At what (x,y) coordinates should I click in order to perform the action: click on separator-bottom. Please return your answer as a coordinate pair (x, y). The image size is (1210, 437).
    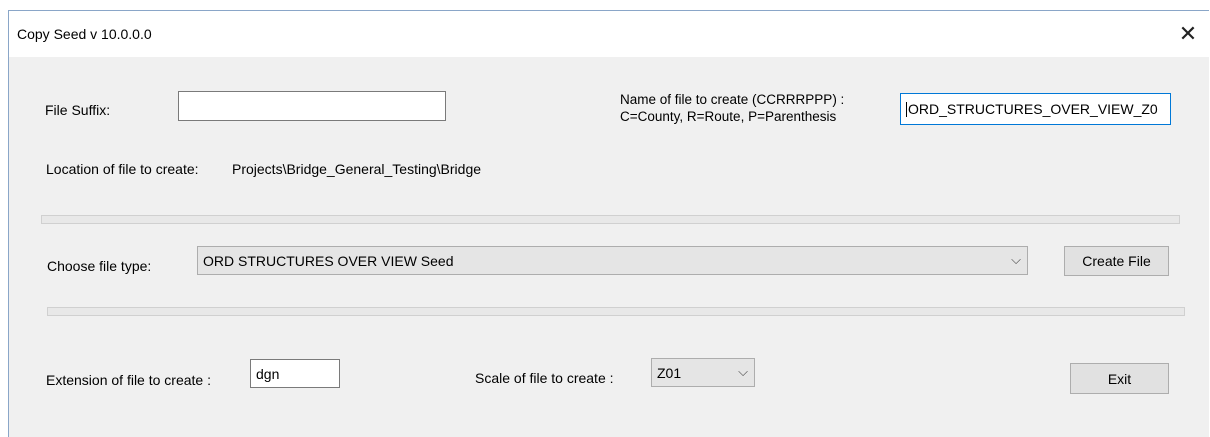
    Looking at the image, I should click on (616, 311).